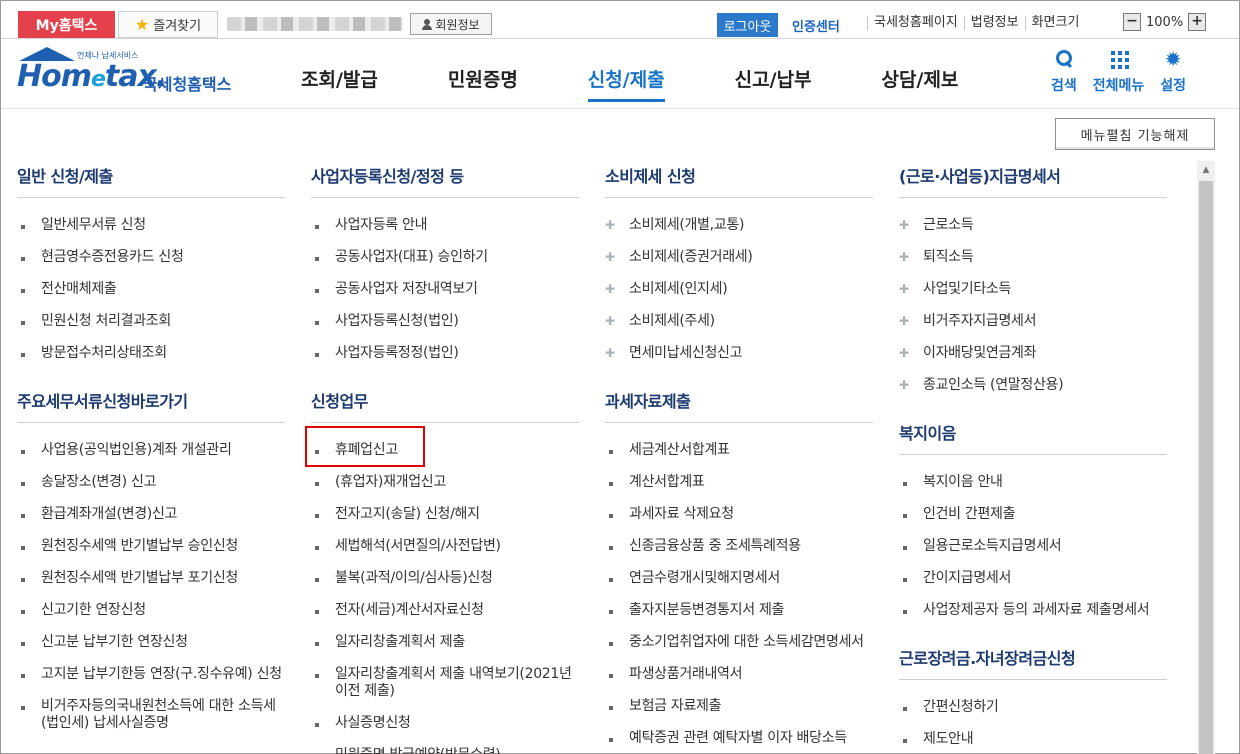 The height and width of the screenshot is (754, 1240). What do you see at coordinates (445, 226) in the screenshot?
I see `menu-item: 사업자등록 안내` at bounding box center [445, 226].